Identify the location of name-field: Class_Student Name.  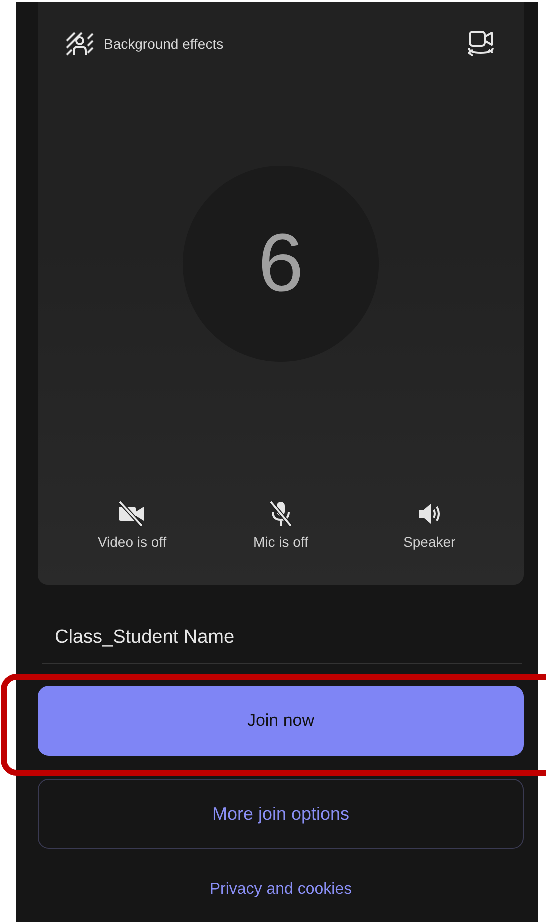
(282, 642).